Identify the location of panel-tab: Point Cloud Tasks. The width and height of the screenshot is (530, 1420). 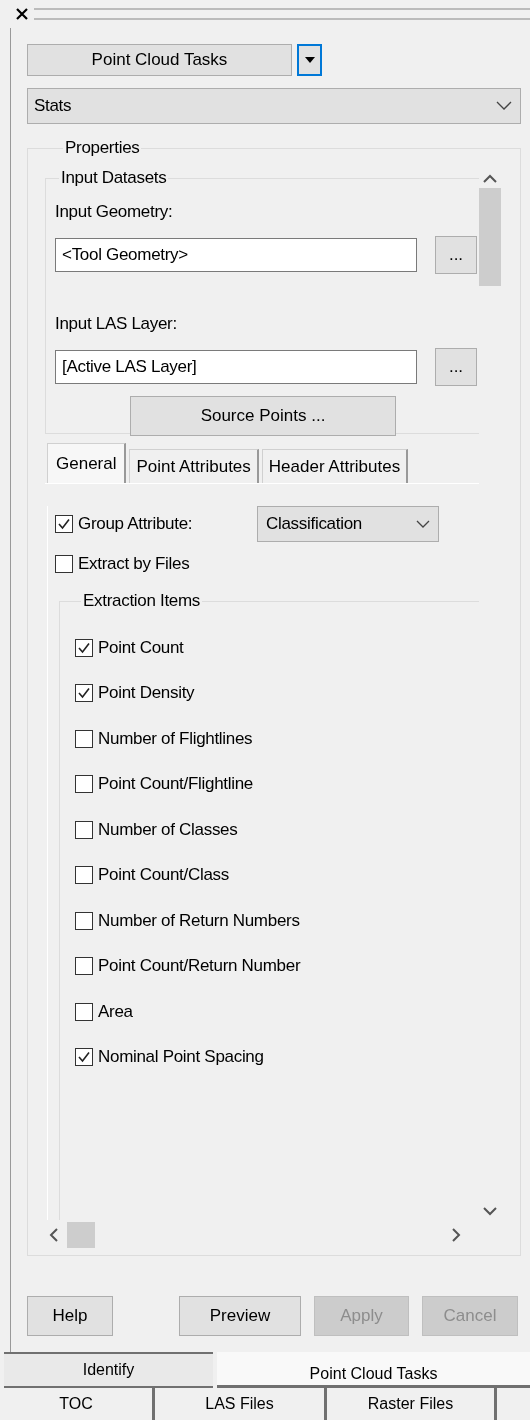
(373, 1370).